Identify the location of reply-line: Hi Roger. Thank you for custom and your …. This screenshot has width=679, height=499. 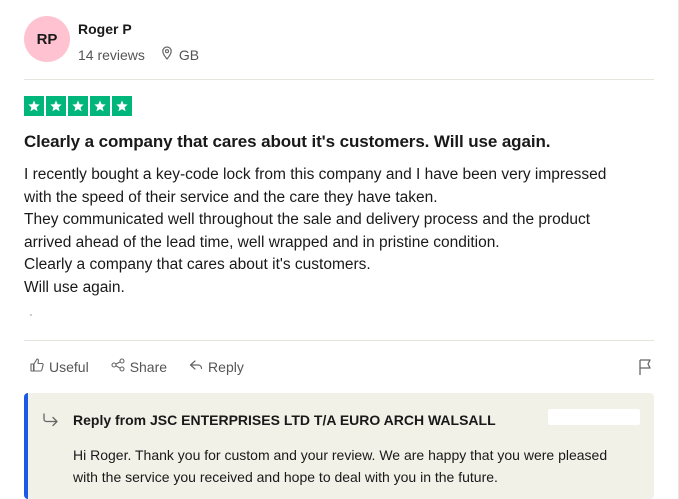
(340, 455).